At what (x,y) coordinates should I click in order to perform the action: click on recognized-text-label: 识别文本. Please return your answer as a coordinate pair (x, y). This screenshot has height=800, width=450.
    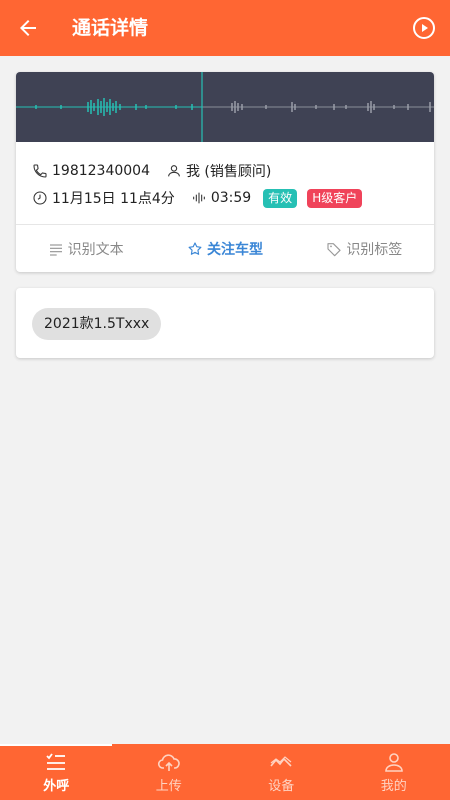
    Looking at the image, I should click on (95, 249).